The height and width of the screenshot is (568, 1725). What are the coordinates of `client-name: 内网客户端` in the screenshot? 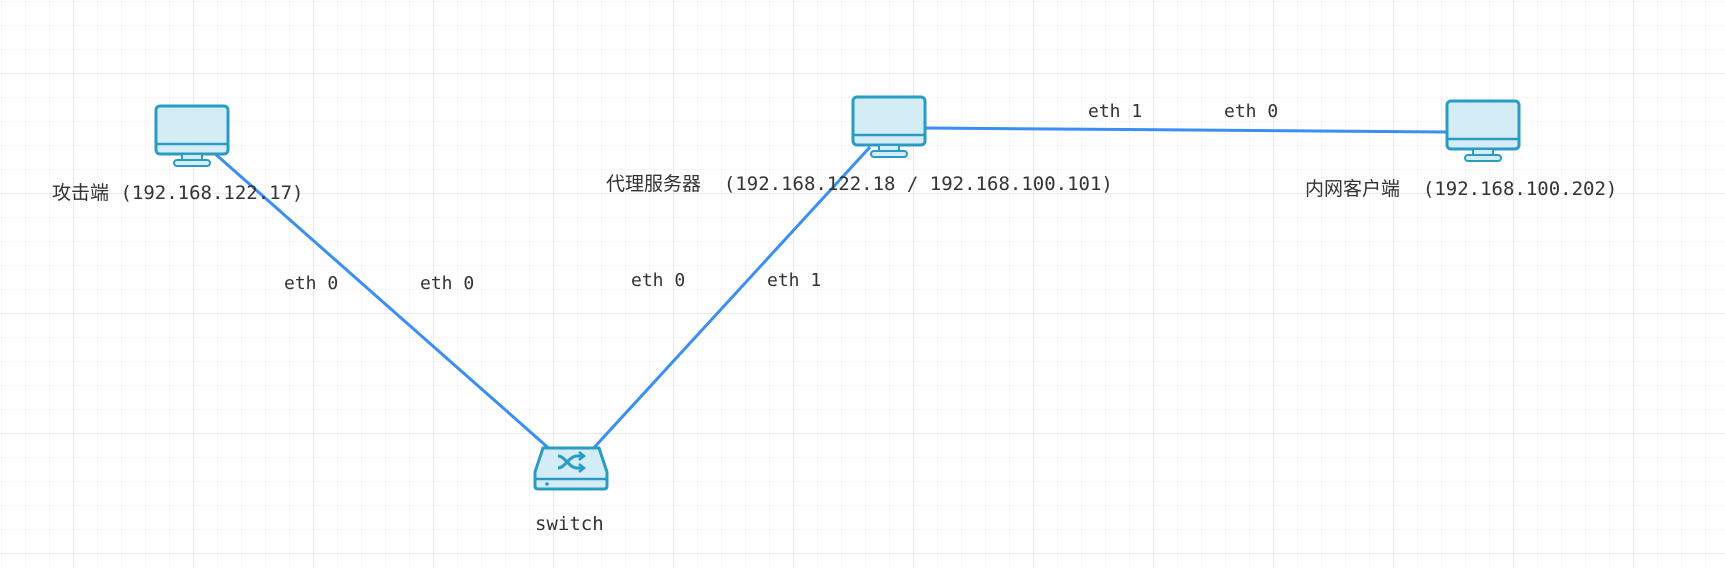 It's located at (1353, 189).